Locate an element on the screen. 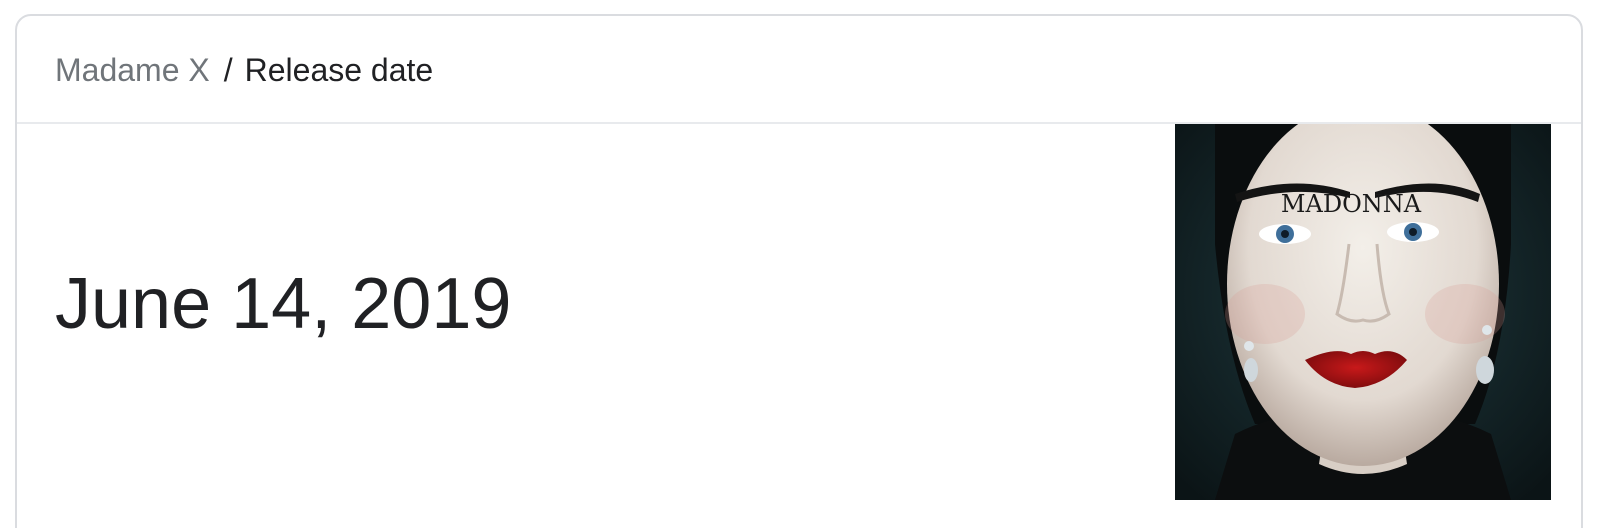 This screenshot has width=1600, height=528. release-date-answer: June 14, 2019 is located at coordinates (283, 304).